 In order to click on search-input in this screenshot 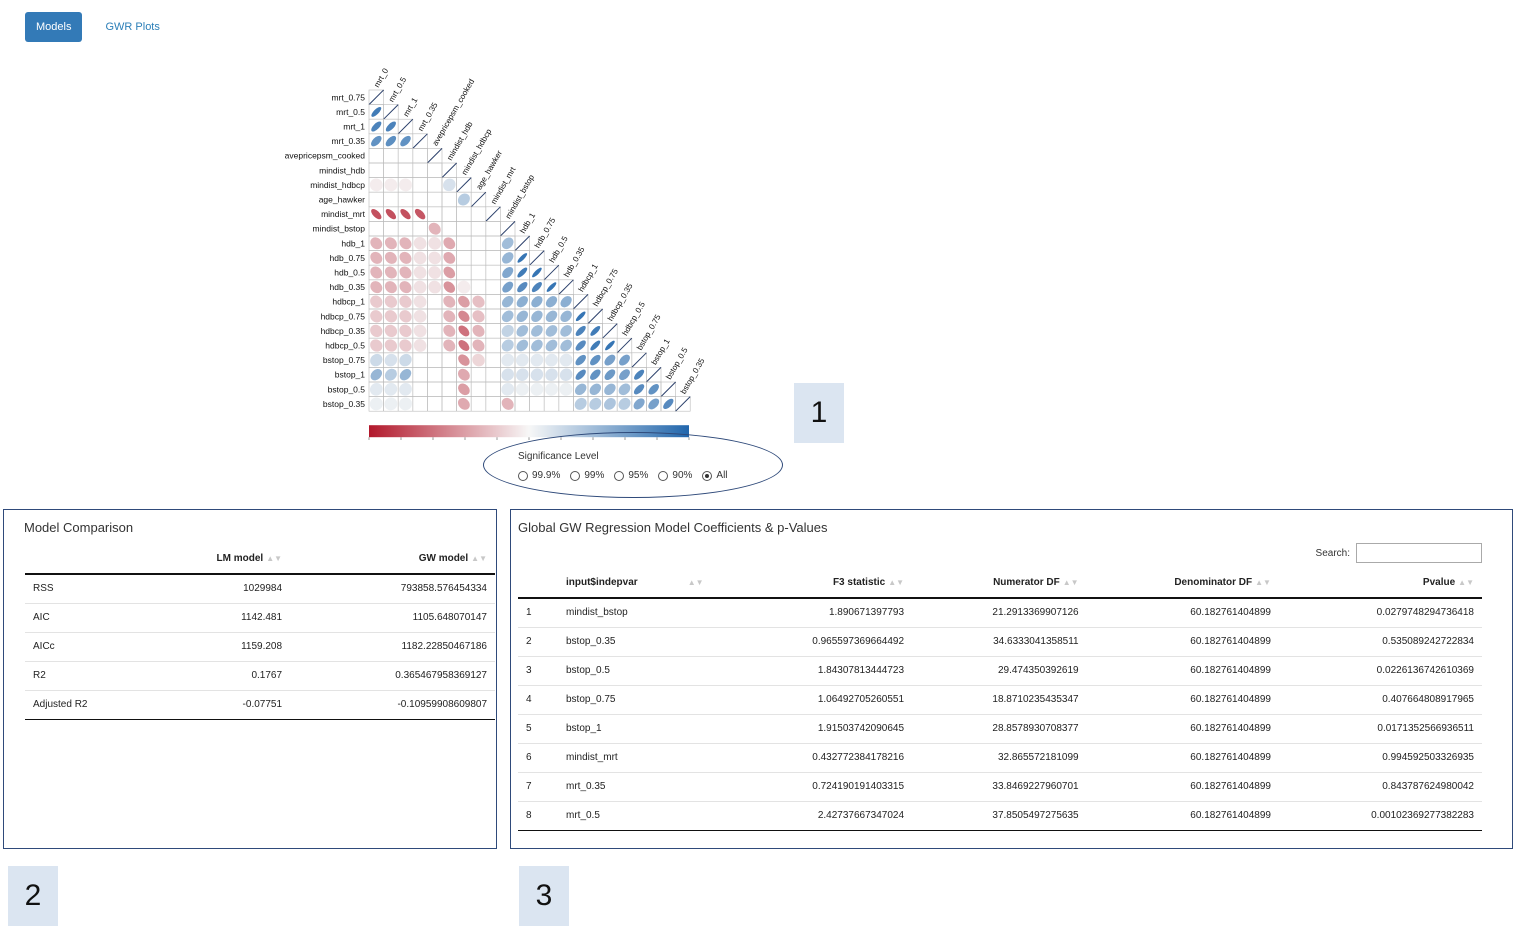, I will do `click(1419, 553)`.